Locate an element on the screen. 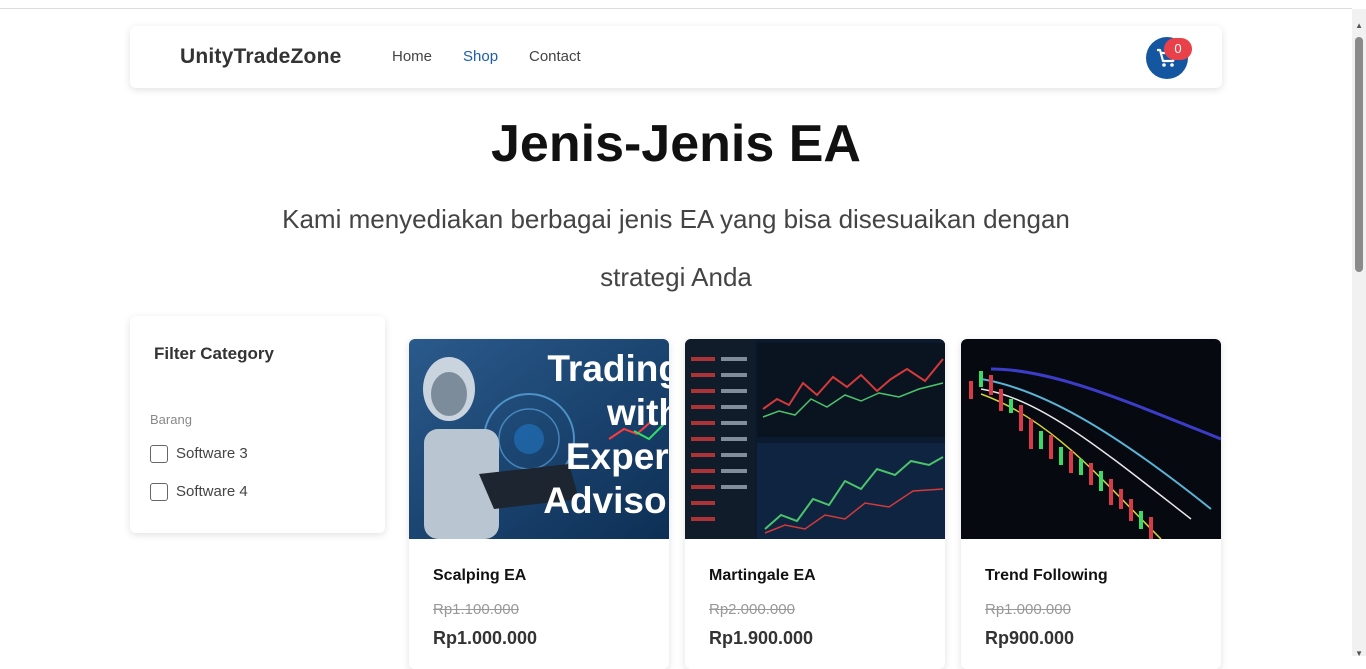  cart-count-badge: 0 is located at coordinates (1178, 49).